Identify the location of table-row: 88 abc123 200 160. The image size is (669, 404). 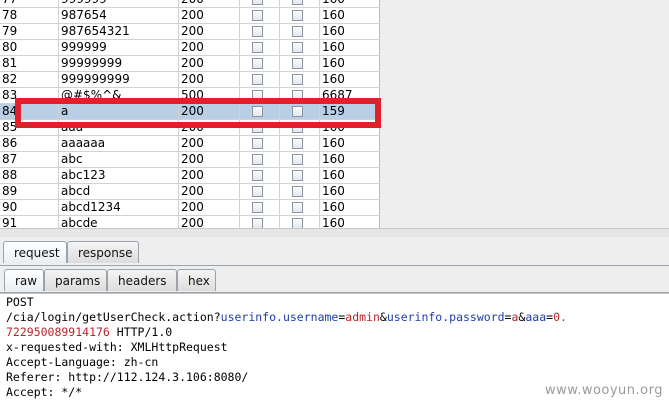
(190, 176).